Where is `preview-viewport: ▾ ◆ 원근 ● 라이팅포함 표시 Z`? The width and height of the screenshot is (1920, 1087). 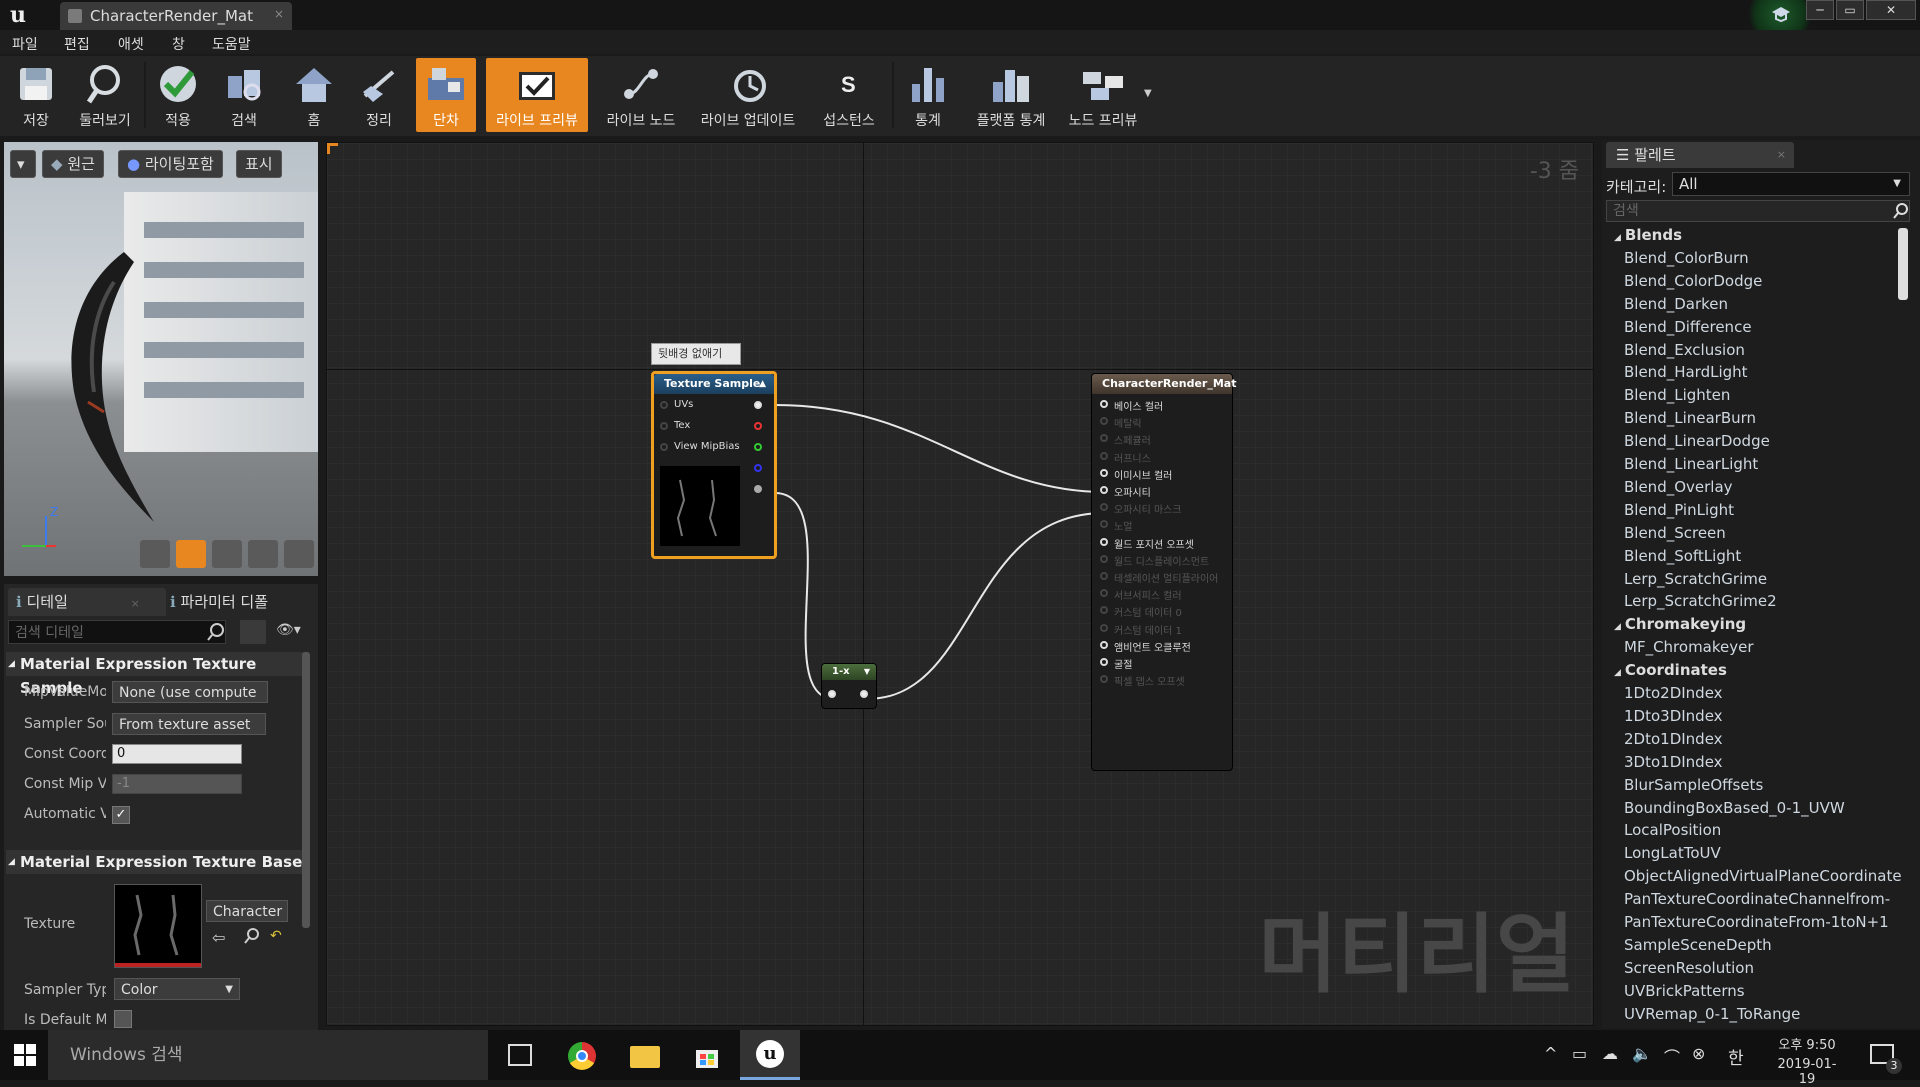
preview-viewport: ▾ ◆ 원근 ● 라이팅포함 표시 Z is located at coordinates (161, 359).